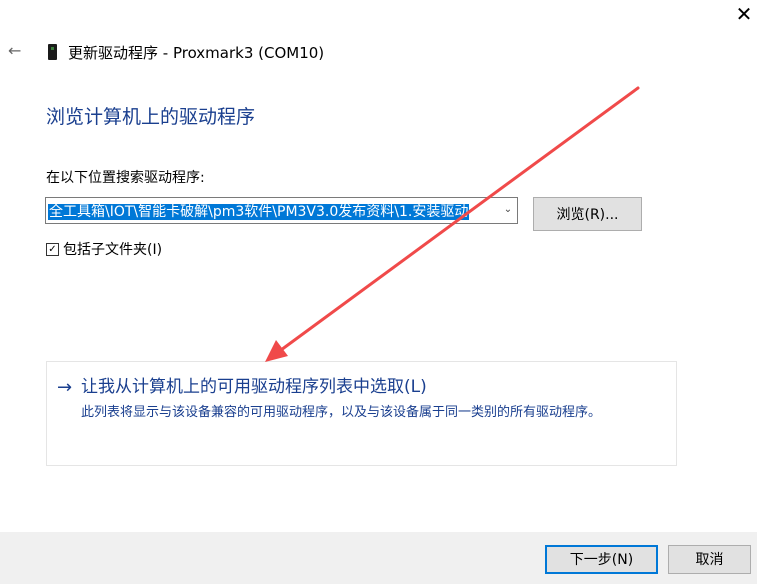 The image size is (757, 584). I want to click on pick-from-list-description: 此列表将显示与该设备兼容的可用驱动程序，以及与该设备属于同一类别的所有驱动程序。, so click(341, 412).